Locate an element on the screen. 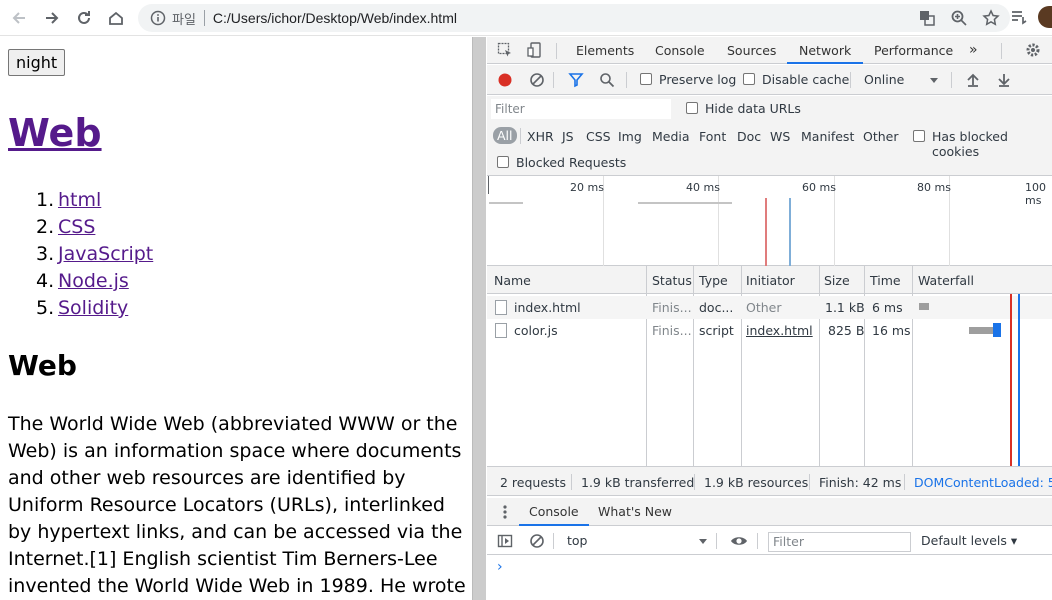  type-filter-doc: Doc is located at coordinates (749, 136).